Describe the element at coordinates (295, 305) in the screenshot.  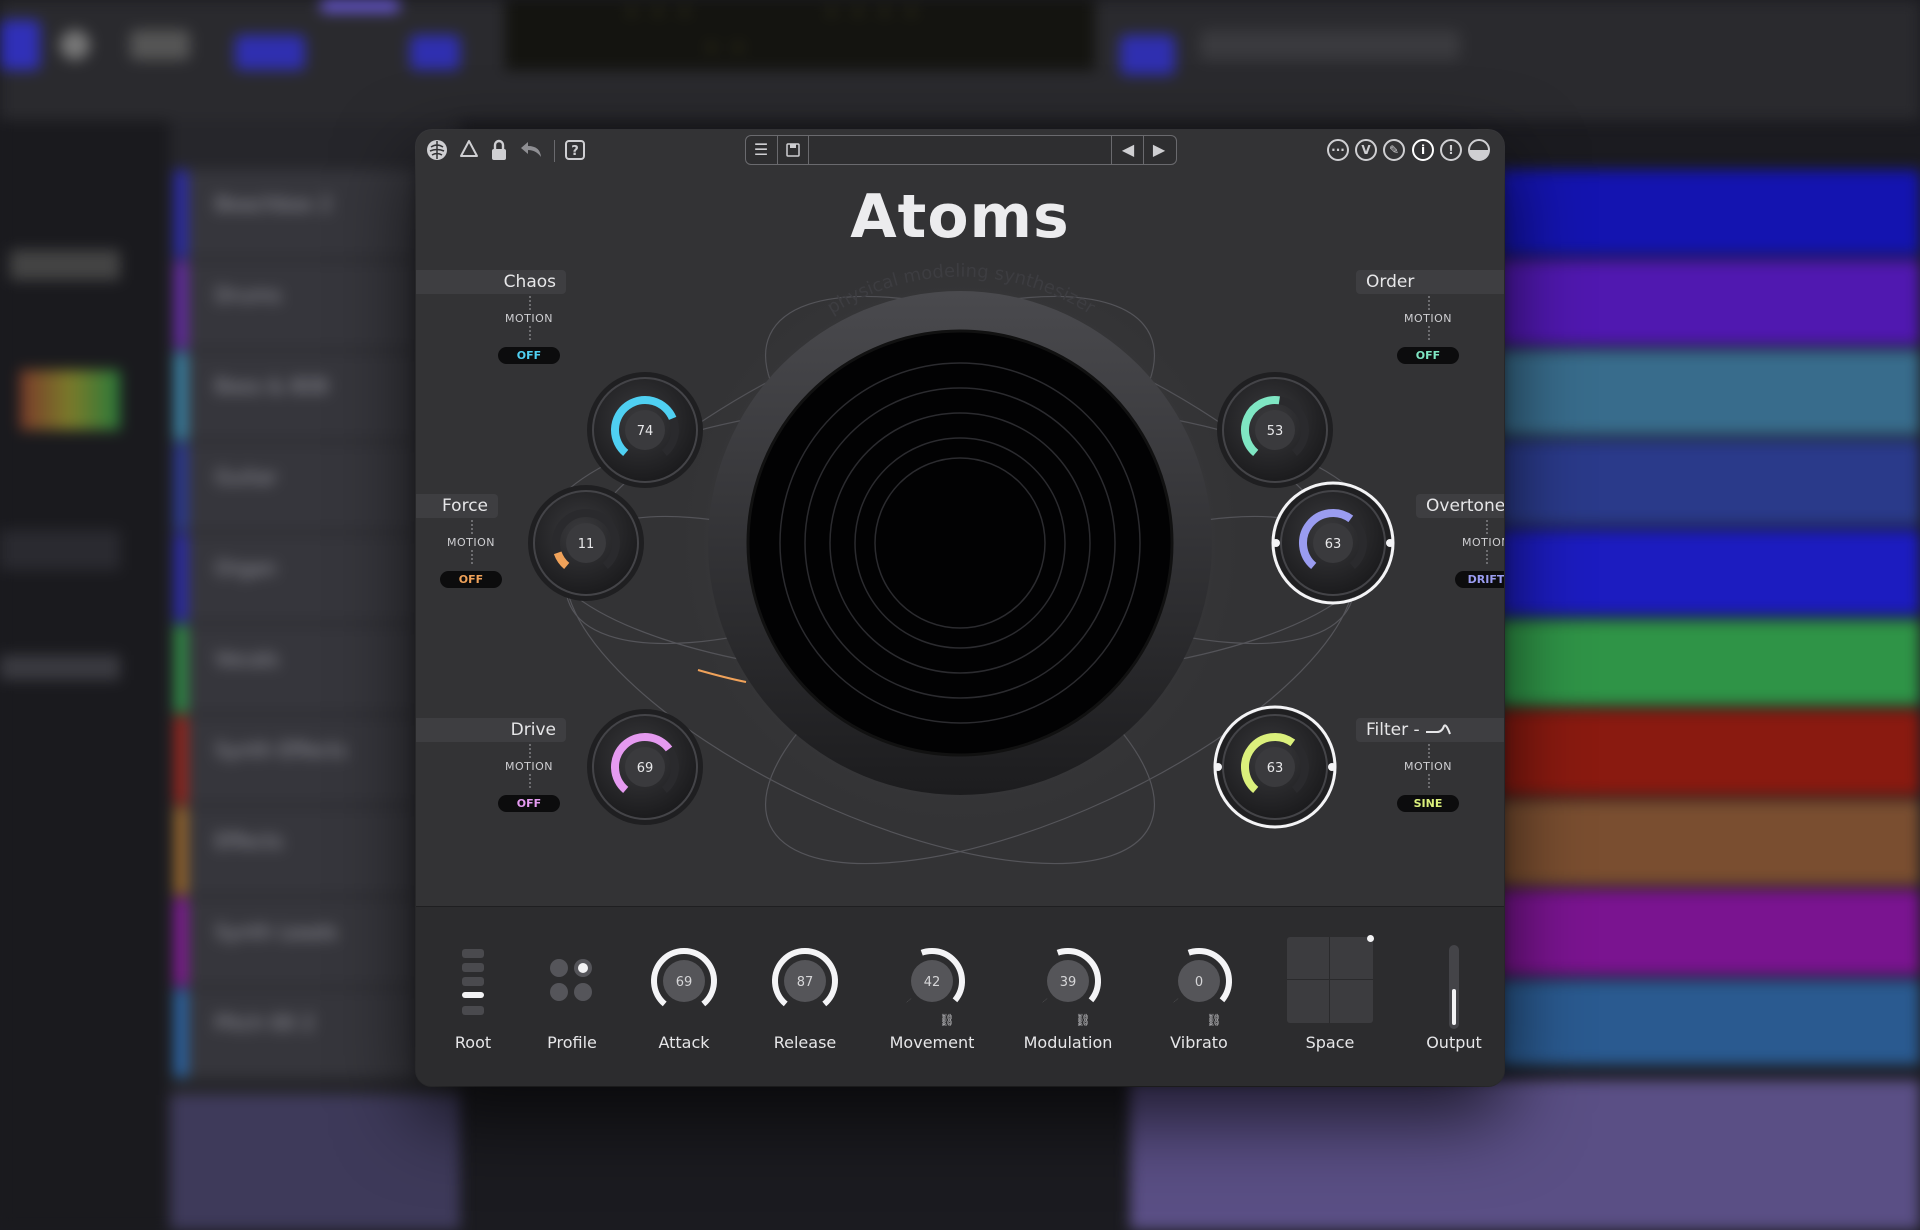
I see `daw-track: Drums` at that location.